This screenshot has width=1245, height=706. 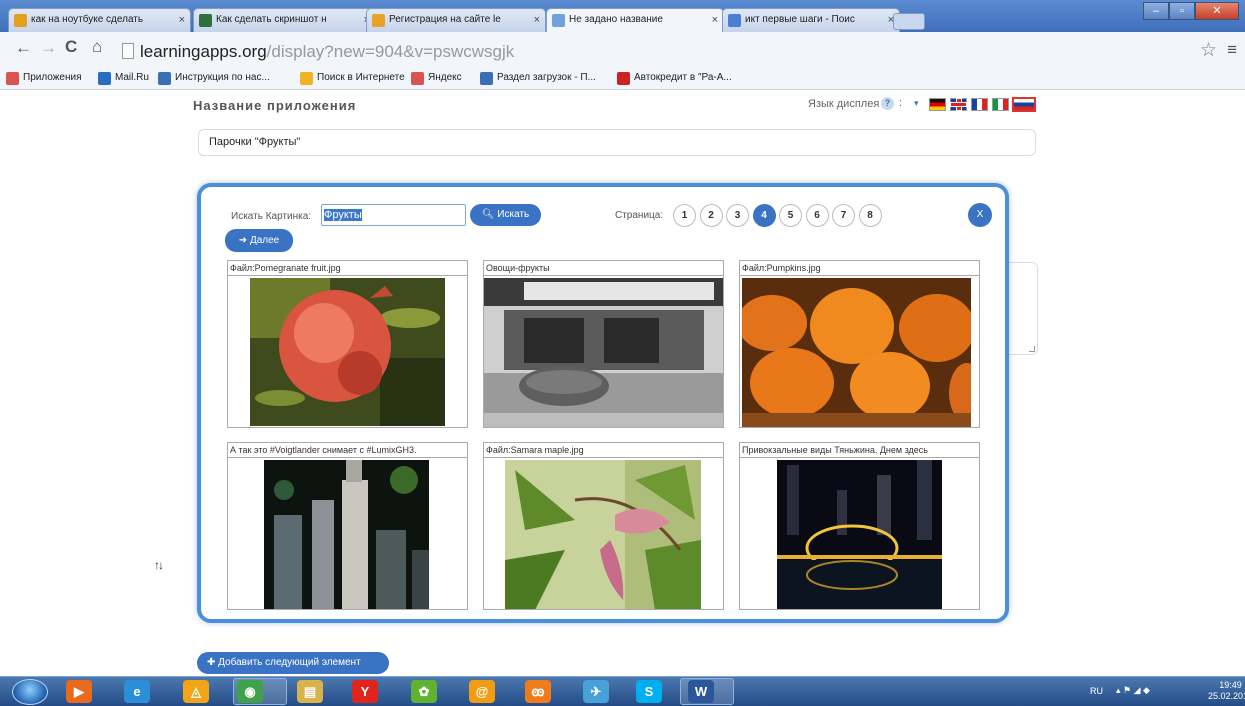 I want to click on minimize-button: –, so click(x=1156, y=11).